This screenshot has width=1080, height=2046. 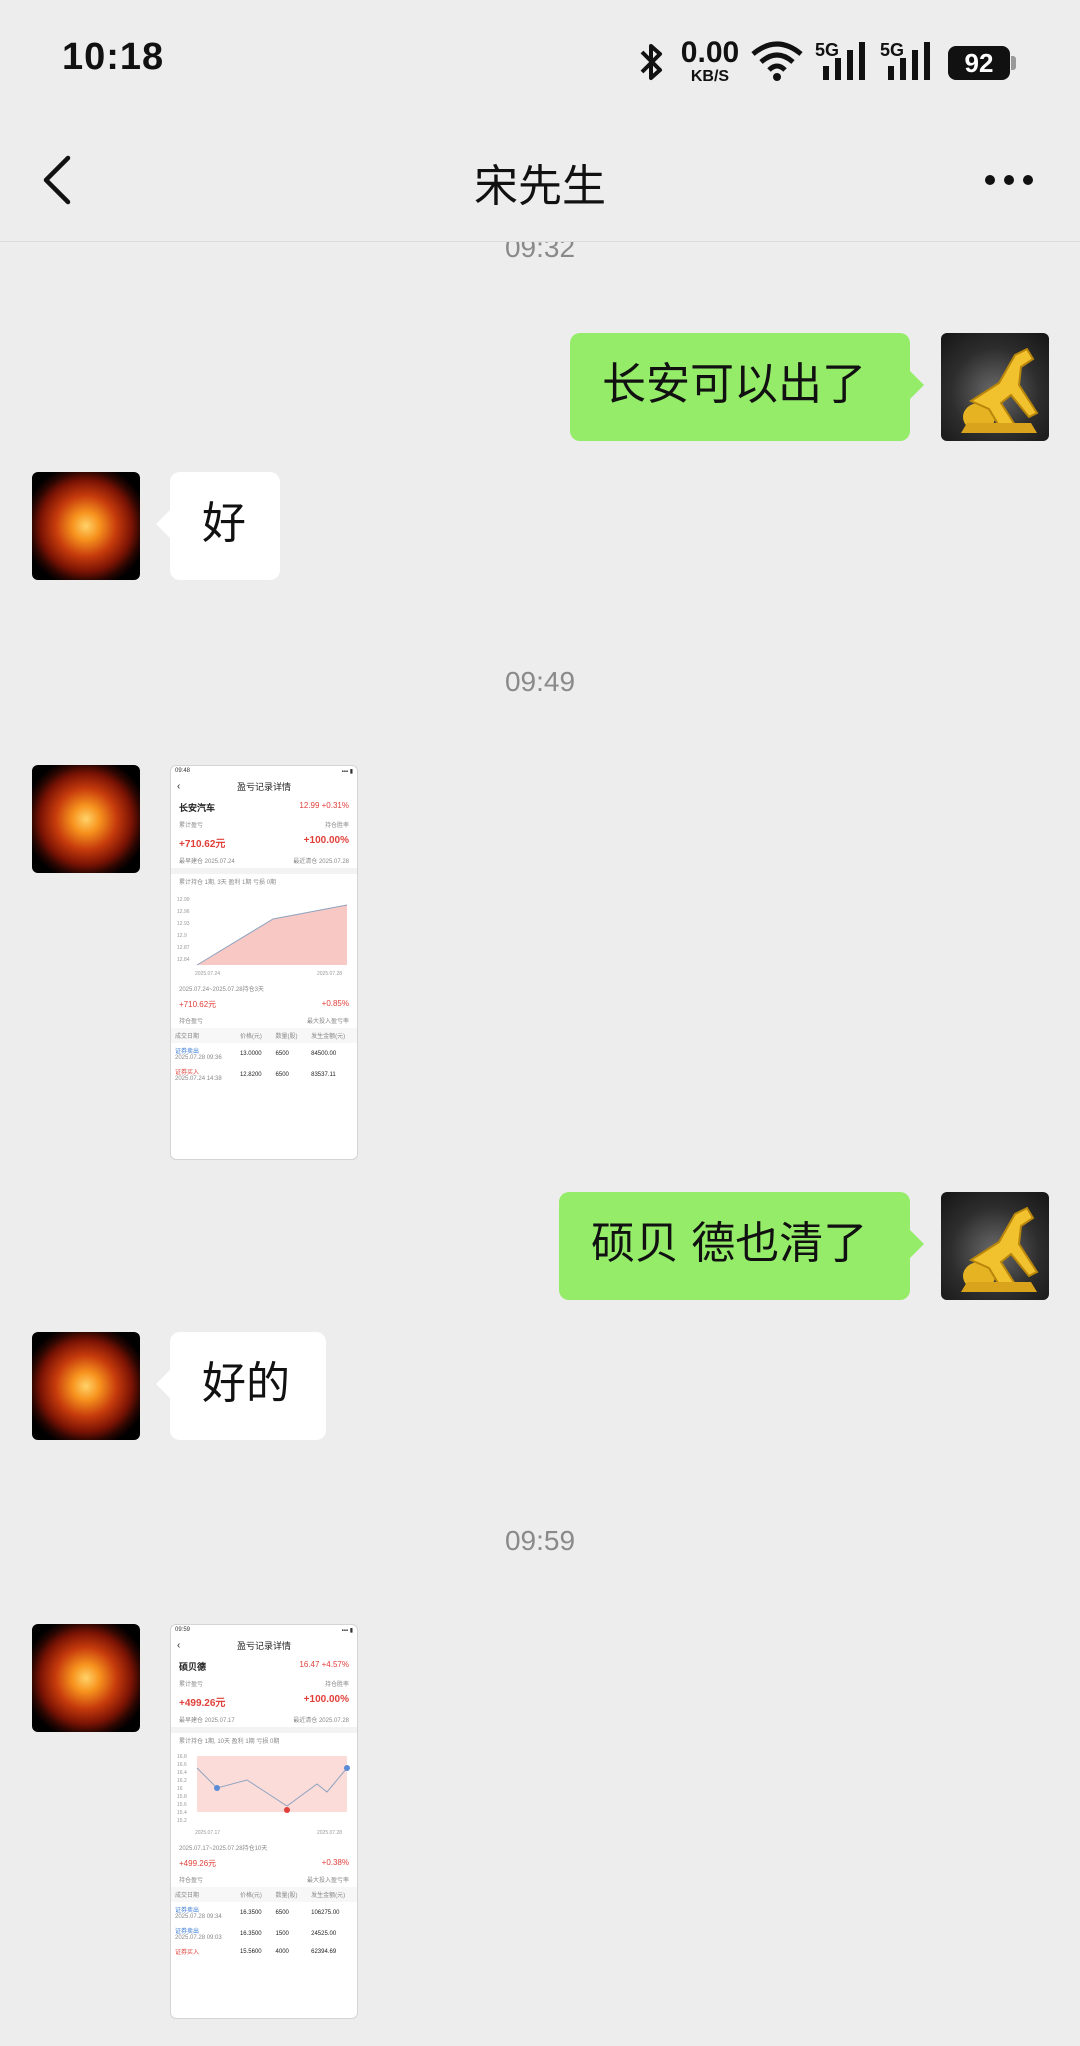 I want to click on message-timestamp: 09:59, so click(x=540, y=1540).